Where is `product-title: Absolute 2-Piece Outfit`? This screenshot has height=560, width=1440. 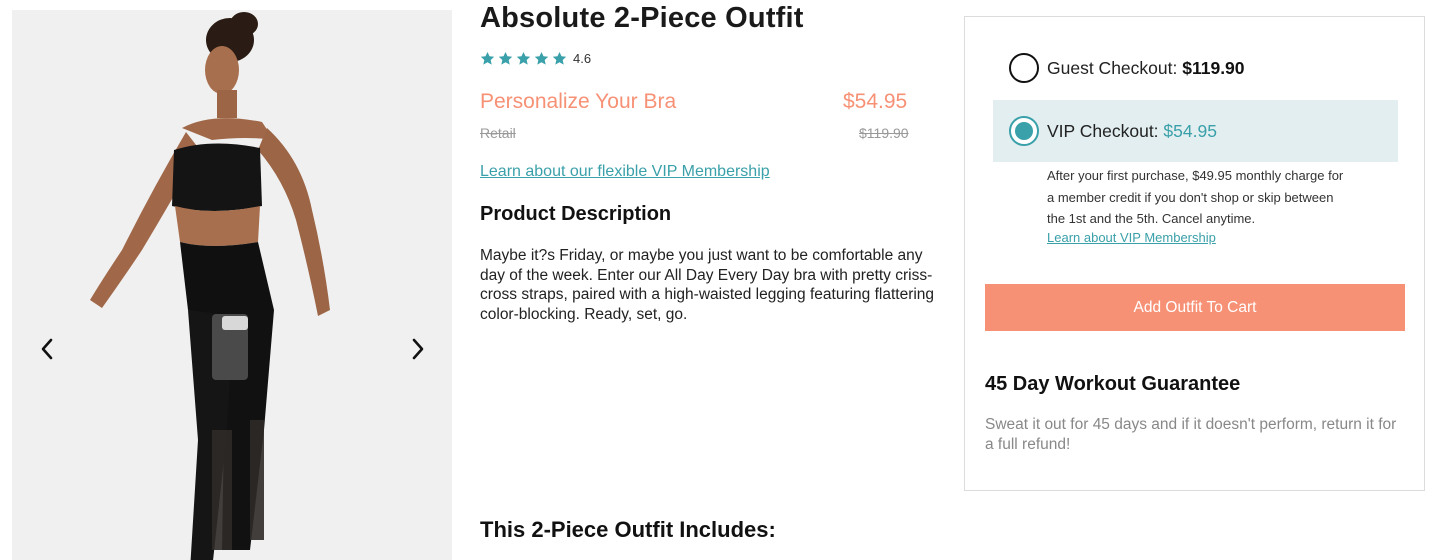 product-title: Absolute 2-Piece Outfit is located at coordinates (642, 18).